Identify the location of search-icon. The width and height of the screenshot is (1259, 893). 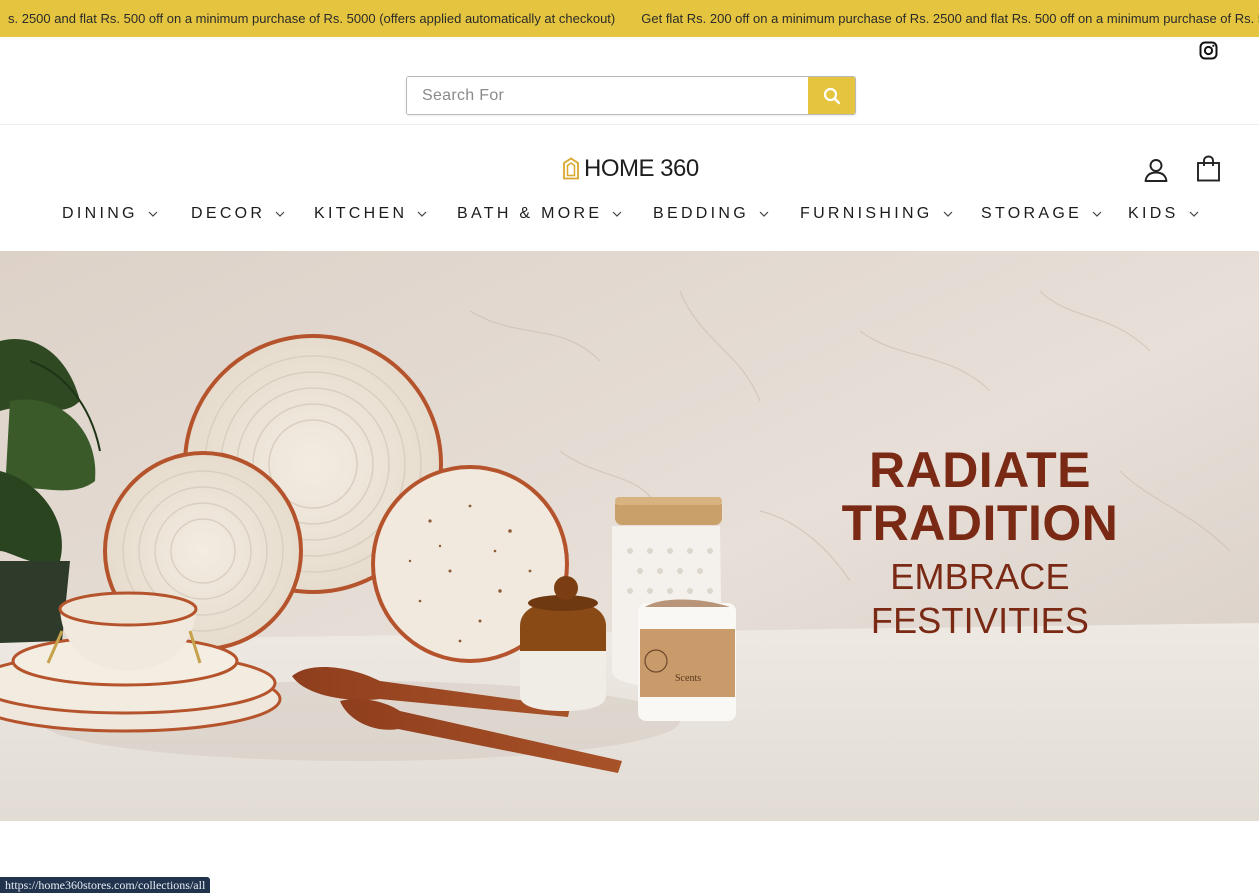
(831, 95).